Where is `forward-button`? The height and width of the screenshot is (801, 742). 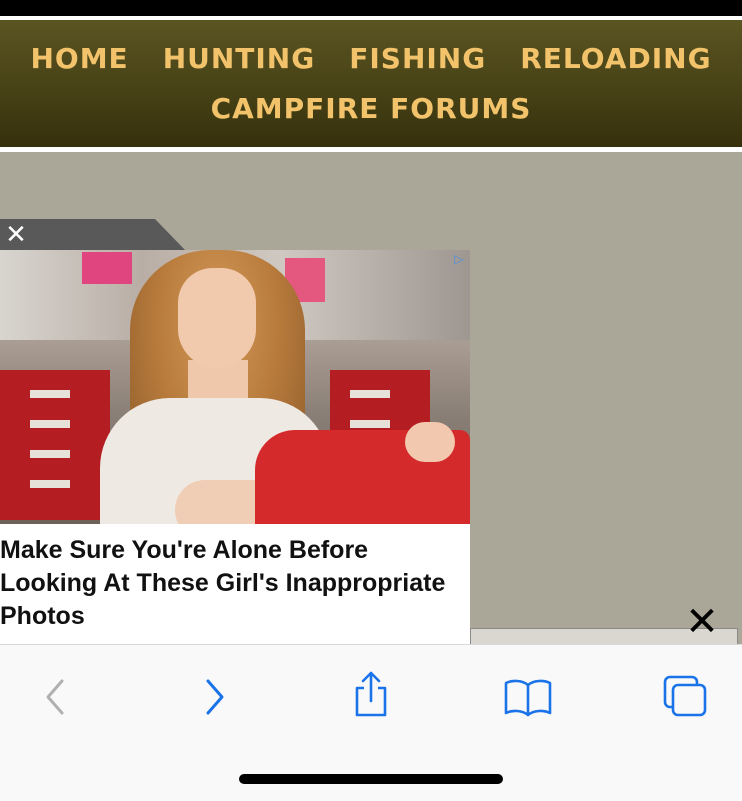
forward-button is located at coordinates (216, 697).